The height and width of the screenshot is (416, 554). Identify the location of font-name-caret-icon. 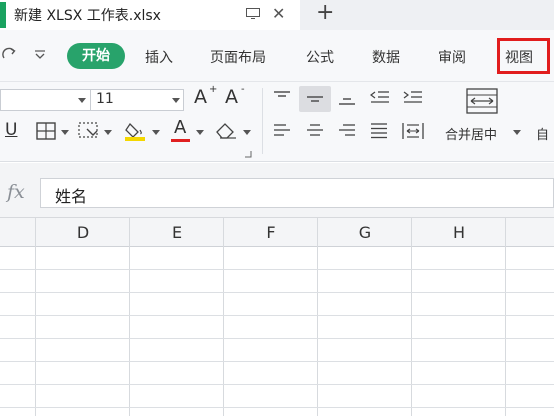
(82, 100).